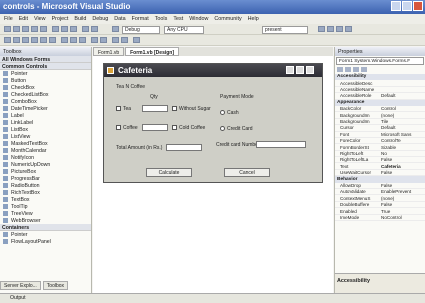 The width and height of the screenshot is (425, 303). I want to click on toolbox-item: CheckBox, so click(45, 87).